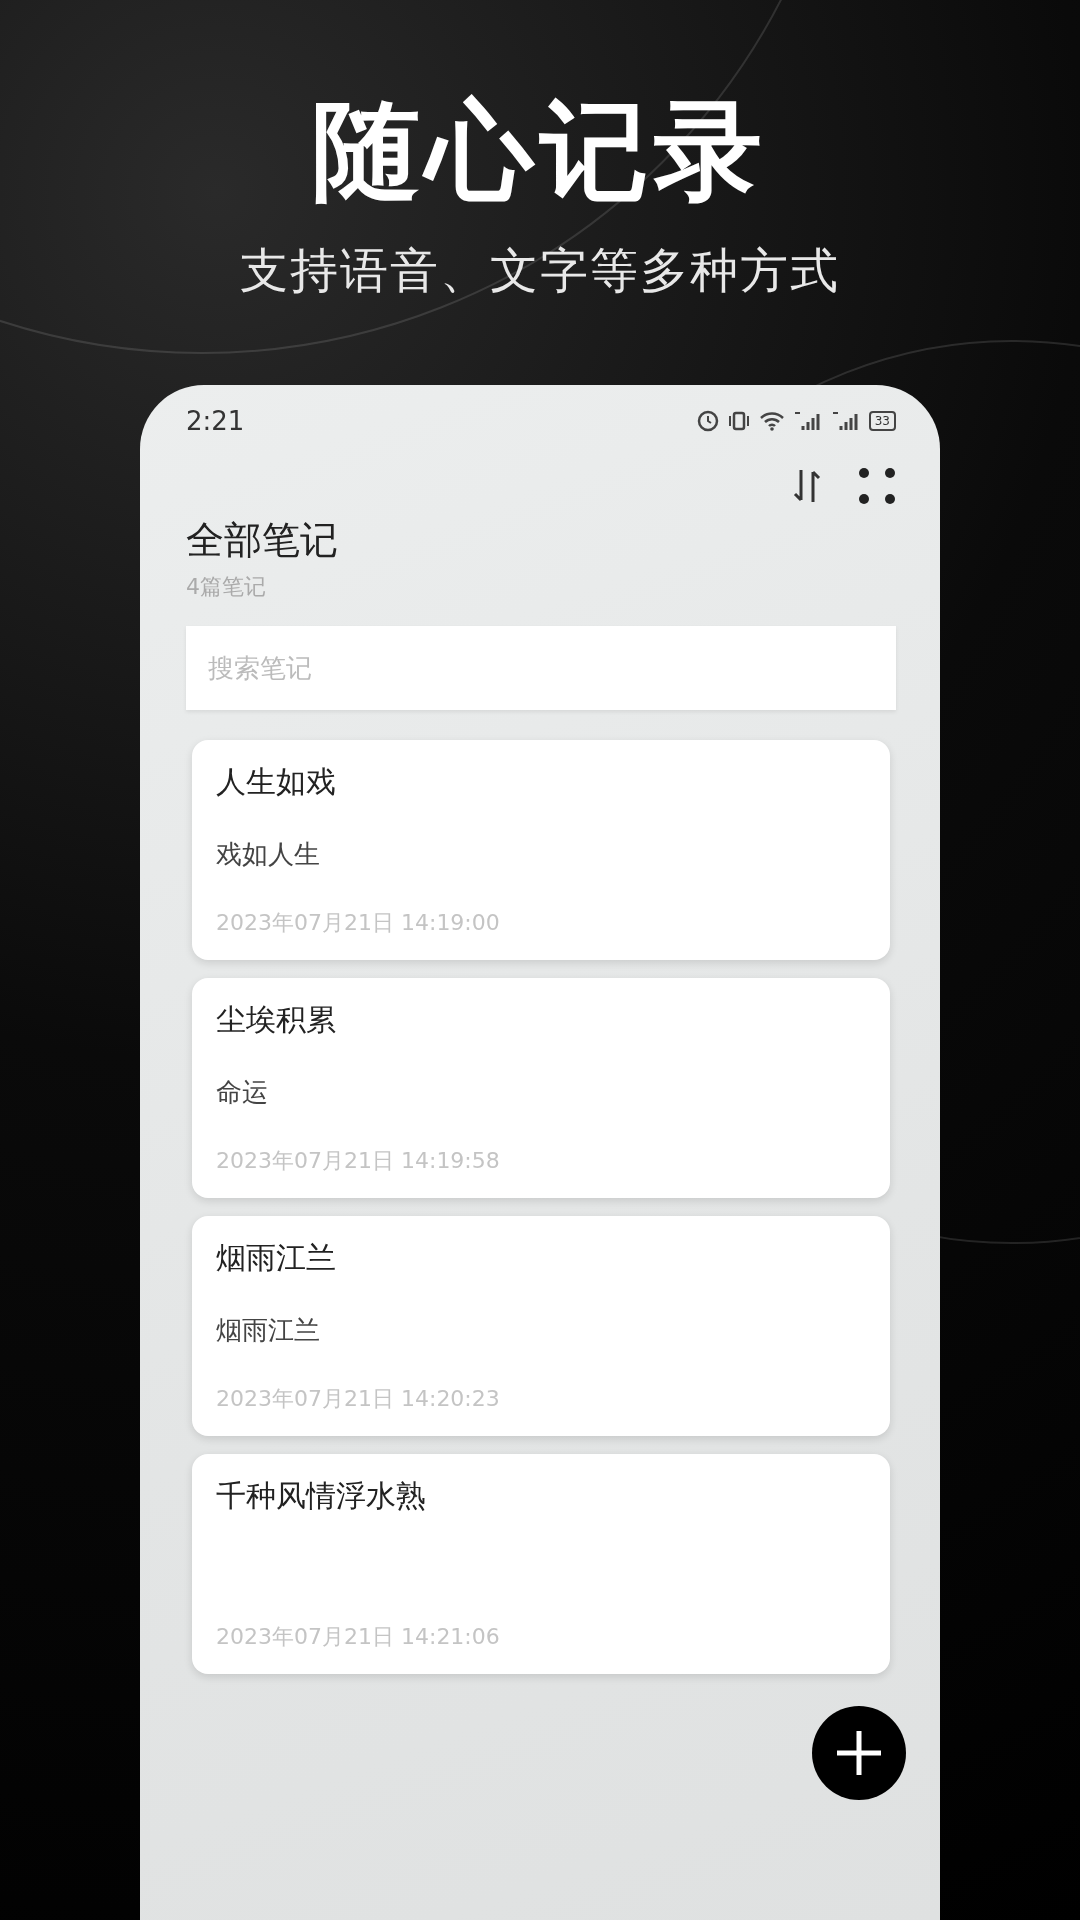  Describe the element at coordinates (262, 540) in the screenshot. I see `page-title: 全部笔记` at that location.